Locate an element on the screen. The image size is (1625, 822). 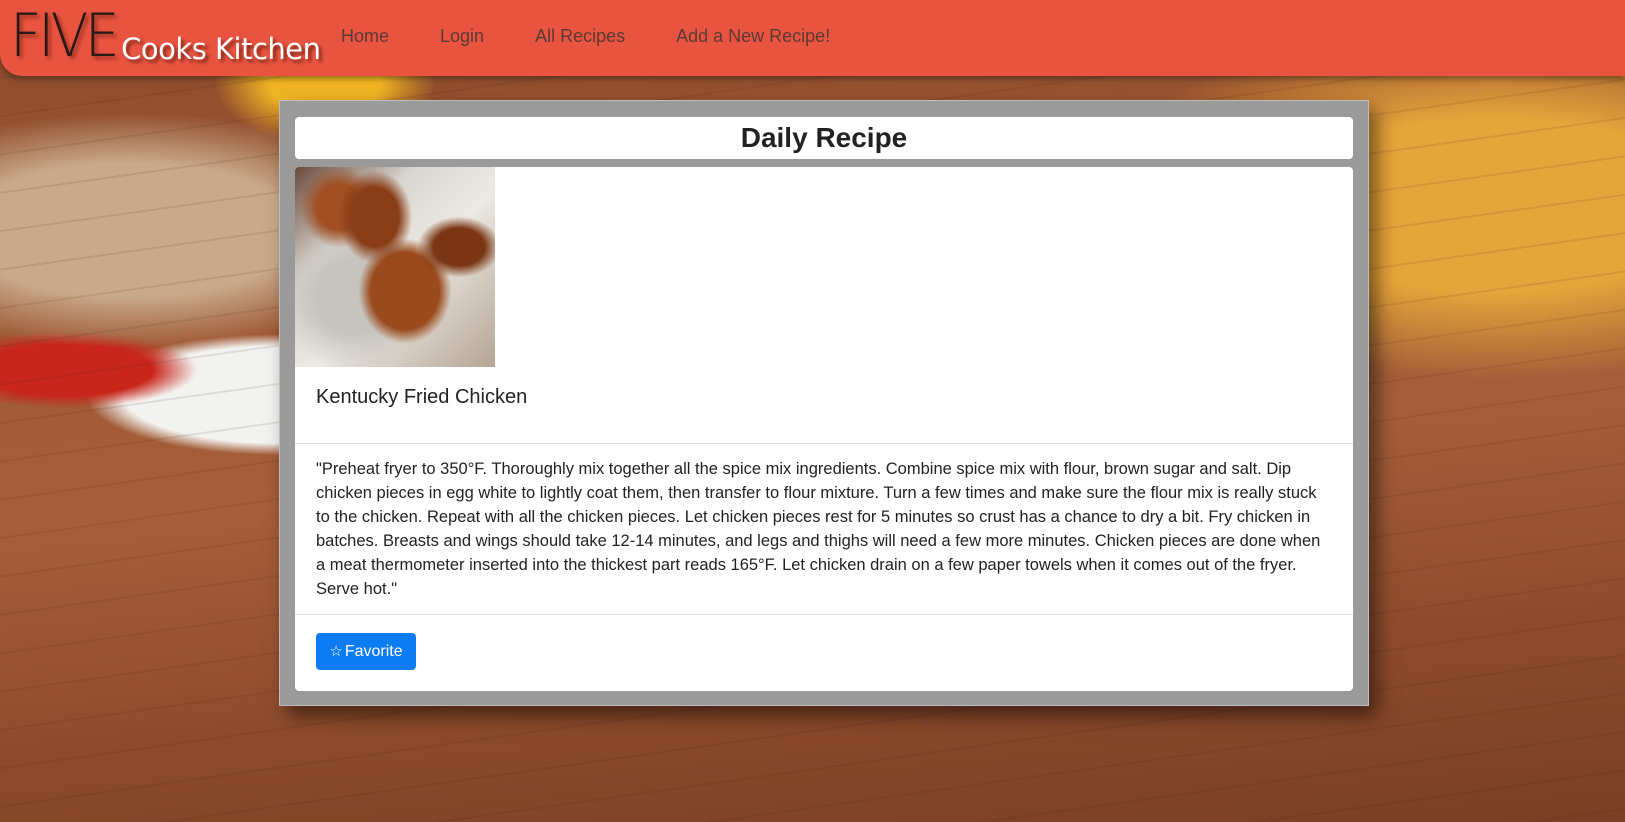
nav-links: Home Login All Recipes Add a New Recipe! is located at coordinates (611, 36).